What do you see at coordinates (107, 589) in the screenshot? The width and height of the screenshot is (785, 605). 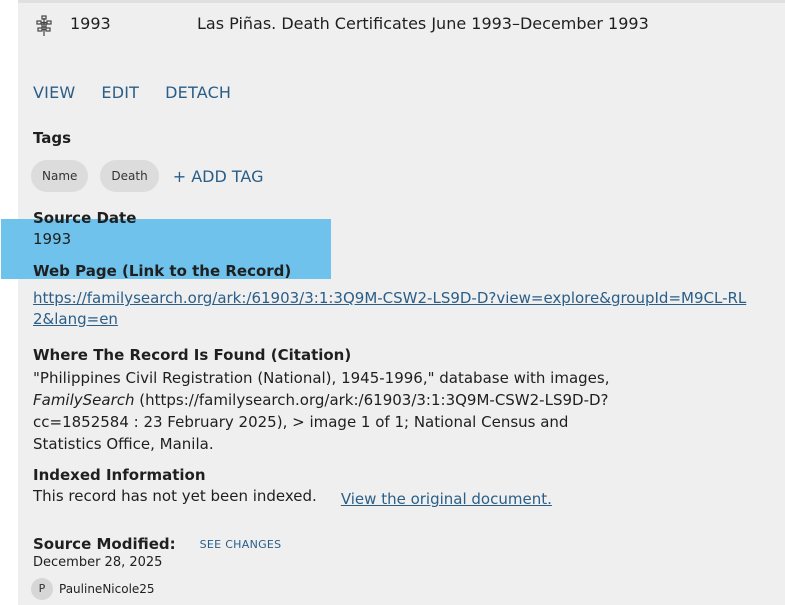 I see `username: PaulineNicole25` at bounding box center [107, 589].